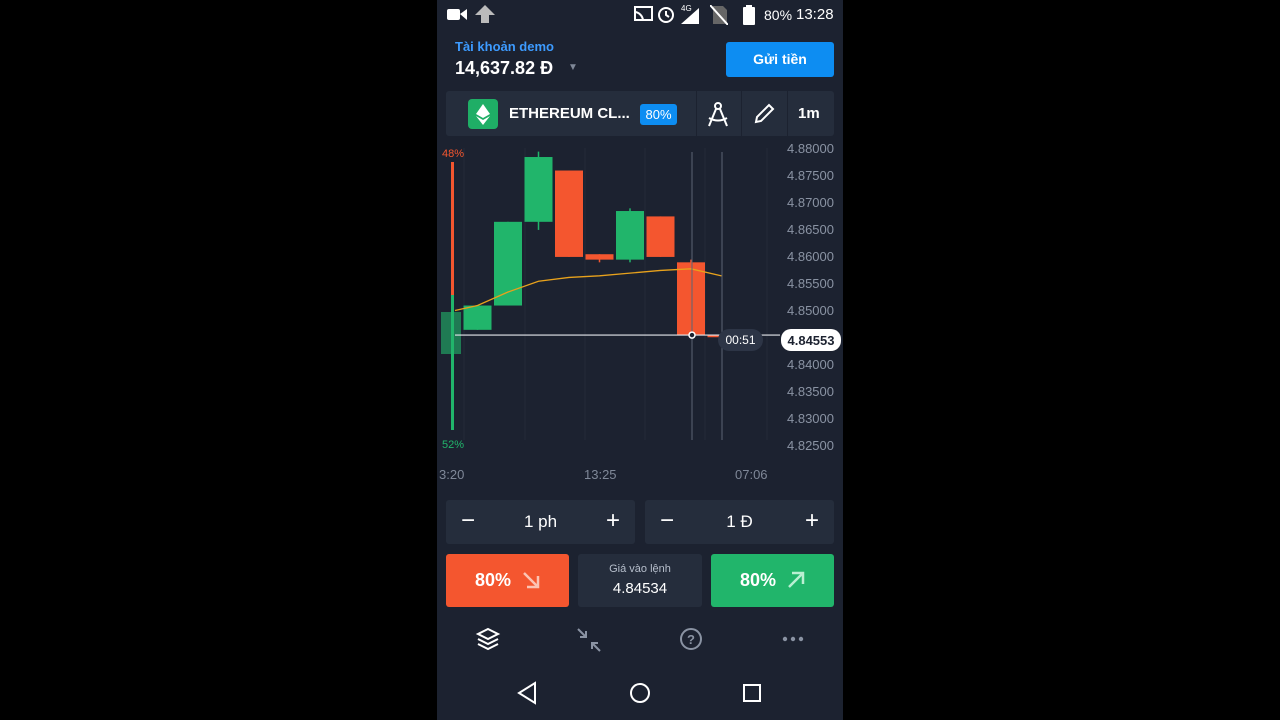 Image resolution: width=1280 pixels, height=720 pixels. I want to click on y-tick-label-9: 4.83000, so click(810, 418).